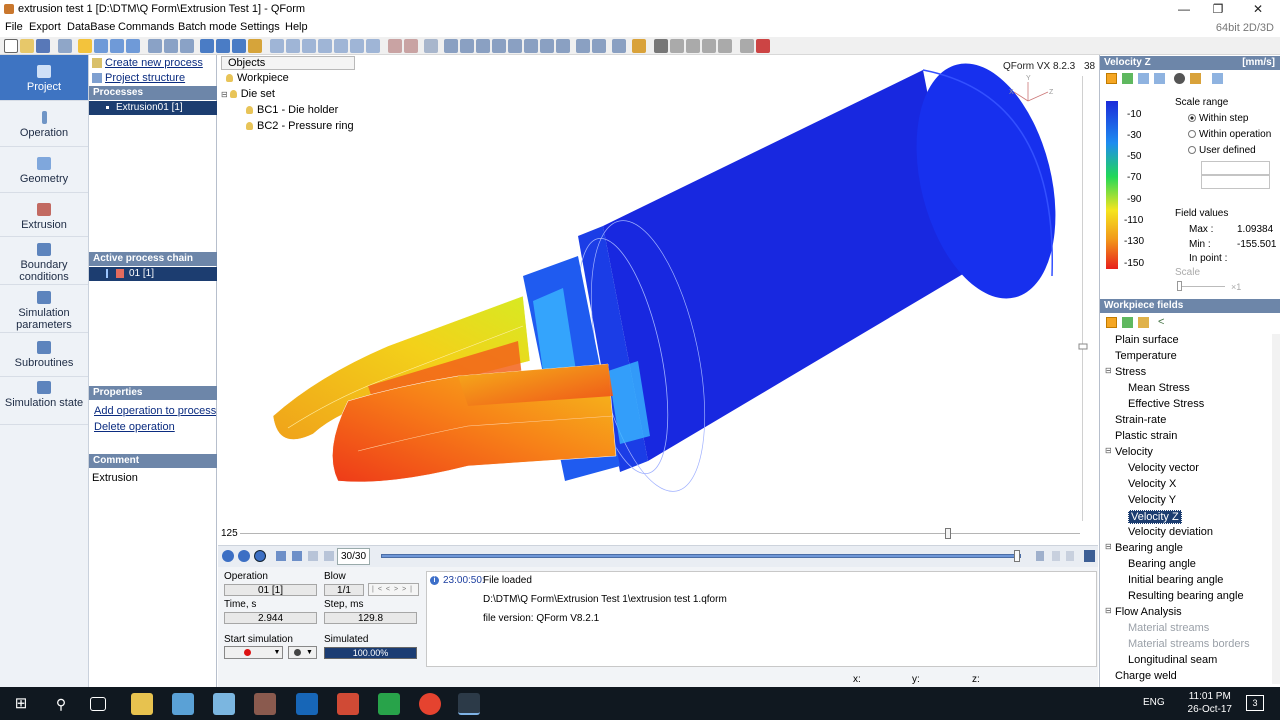 This screenshot has height=720, width=1280. Describe the element at coordinates (411, 46) in the screenshot. I see `points-icon` at that location.